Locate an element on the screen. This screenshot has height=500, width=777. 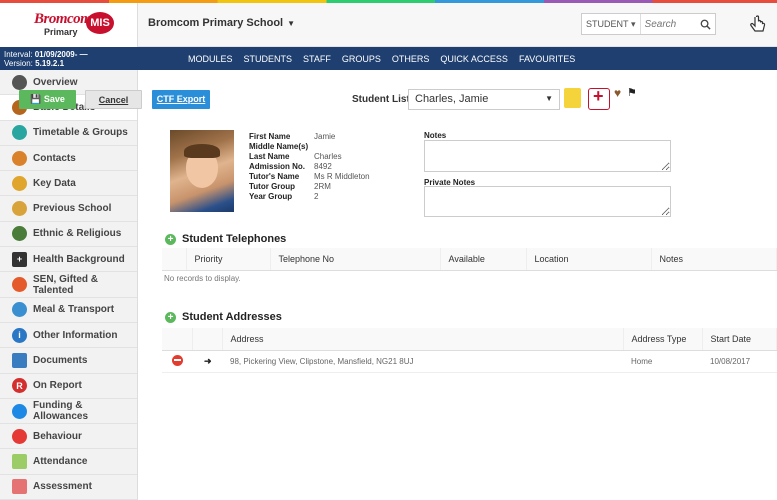
sidebar-item-meal: Meal & Transport is located at coordinates (68, 310).